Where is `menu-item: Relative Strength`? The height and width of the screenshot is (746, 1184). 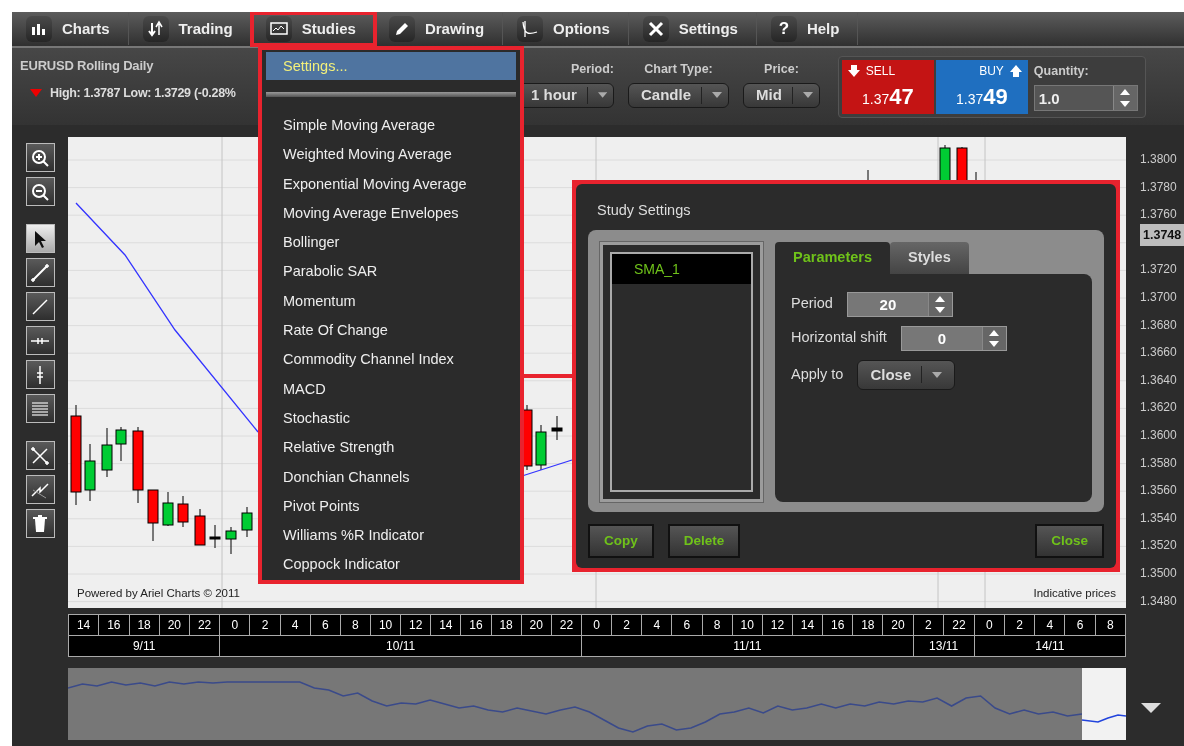 menu-item: Relative Strength is located at coordinates (391, 448).